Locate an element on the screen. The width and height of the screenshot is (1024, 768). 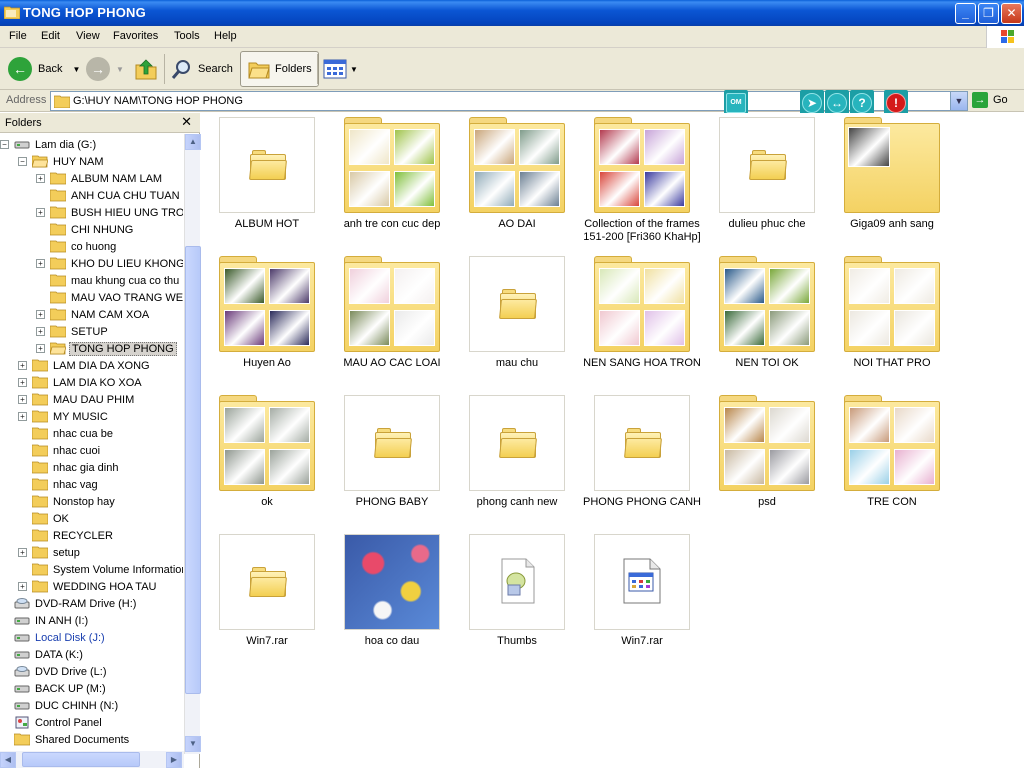
menu-help: Help is located at coordinates (225, 36).